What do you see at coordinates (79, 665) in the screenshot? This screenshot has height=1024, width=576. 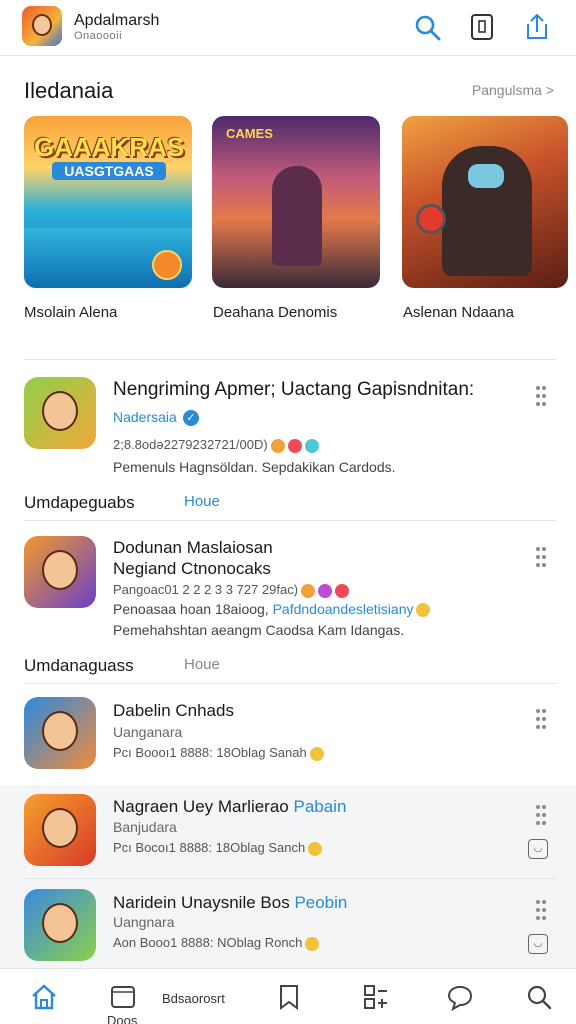 I see `subhead-label: Umdanaguass` at bounding box center [79, 665].